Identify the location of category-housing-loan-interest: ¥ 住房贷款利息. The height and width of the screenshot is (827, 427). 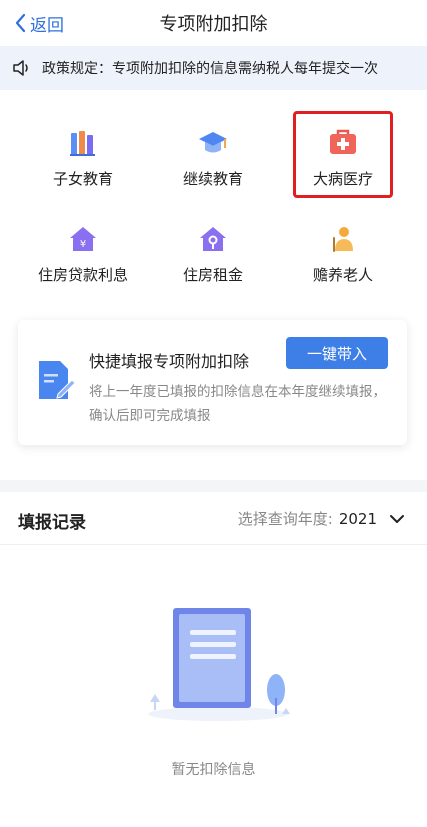
(83, 262).